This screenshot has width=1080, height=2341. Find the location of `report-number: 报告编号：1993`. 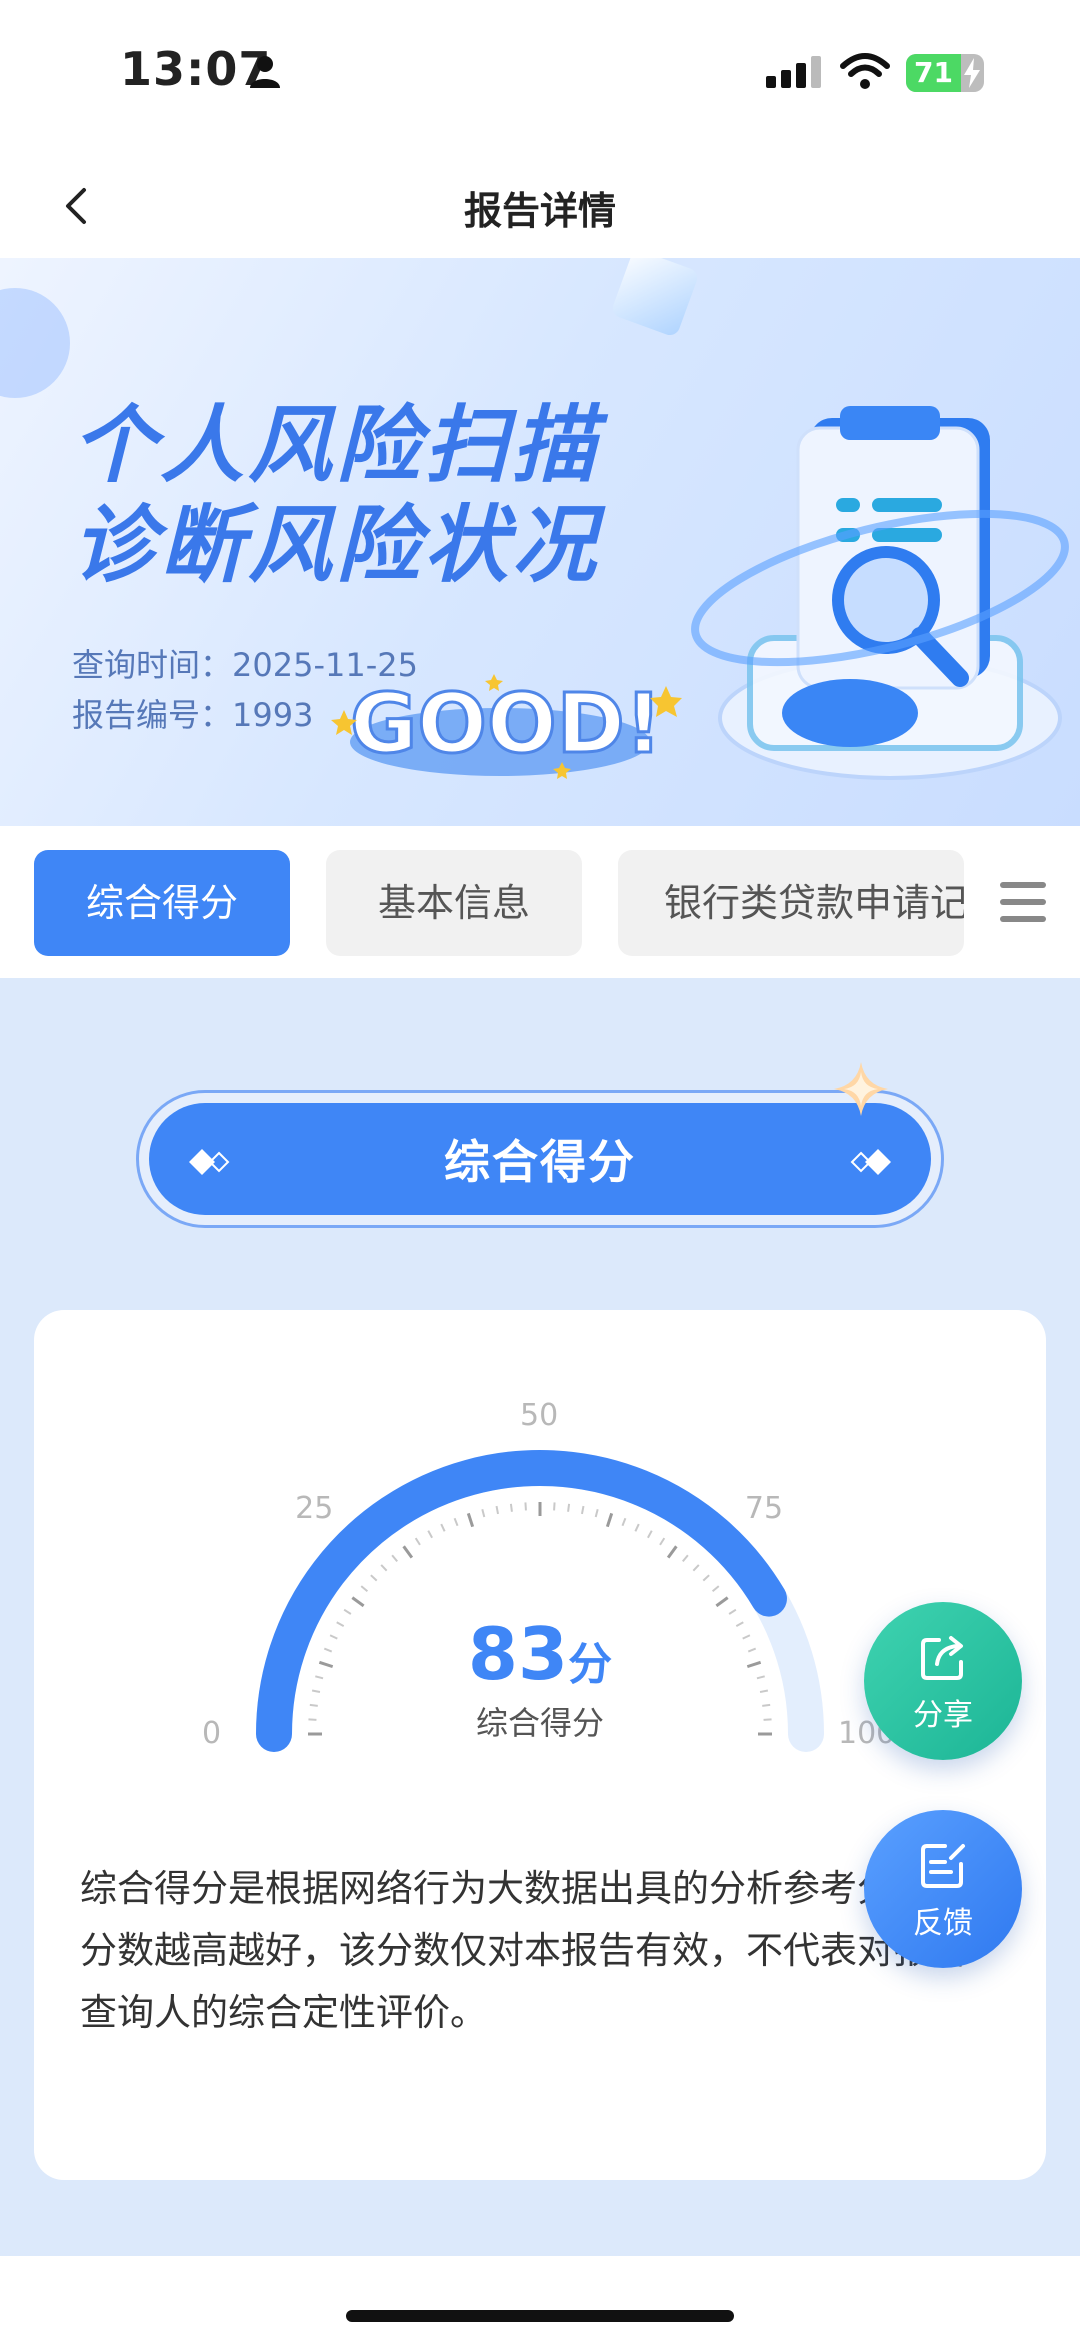

report-number: 报告编号：1993 is located at coordinates (193, 715).